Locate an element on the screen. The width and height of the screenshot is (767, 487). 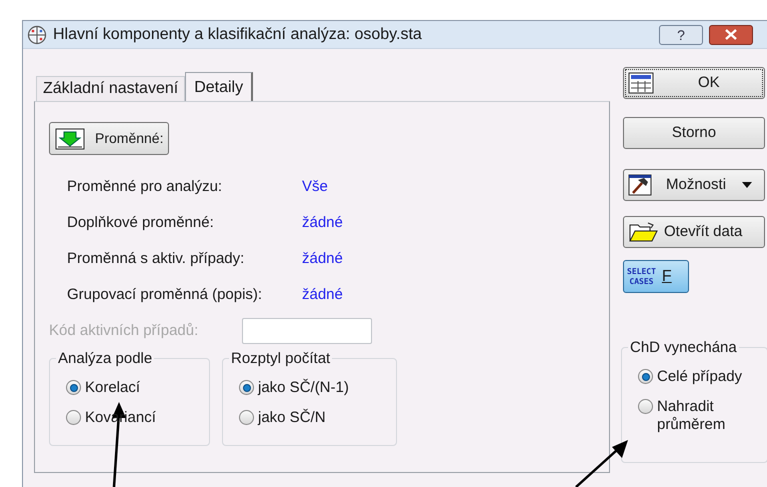
dropdown-icon is located at coordinates (747, 185).